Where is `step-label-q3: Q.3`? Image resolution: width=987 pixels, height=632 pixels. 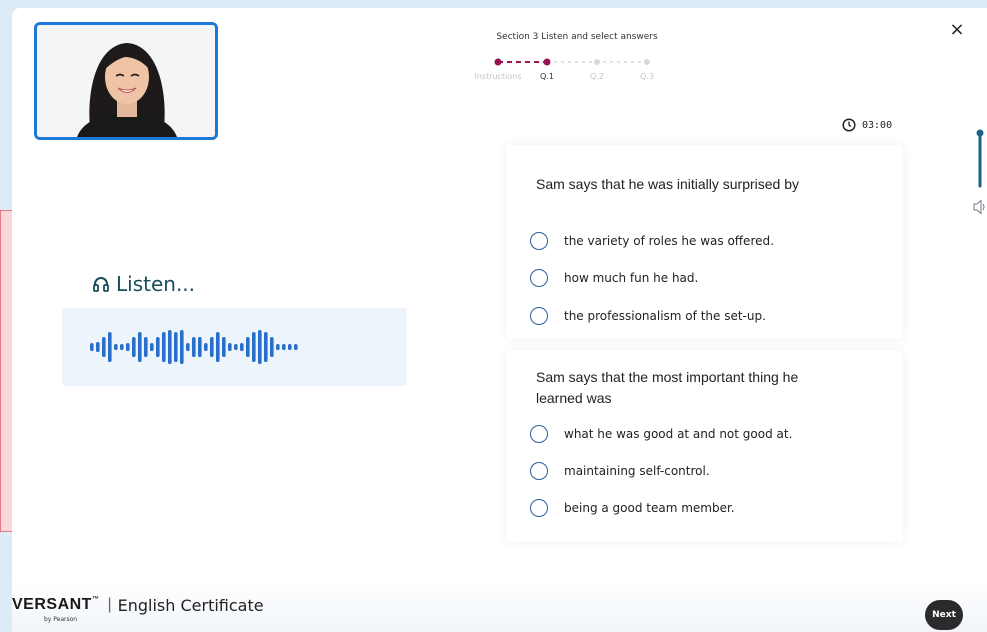
step-label-q3: Q.3 is located at coordinates (647, 76).